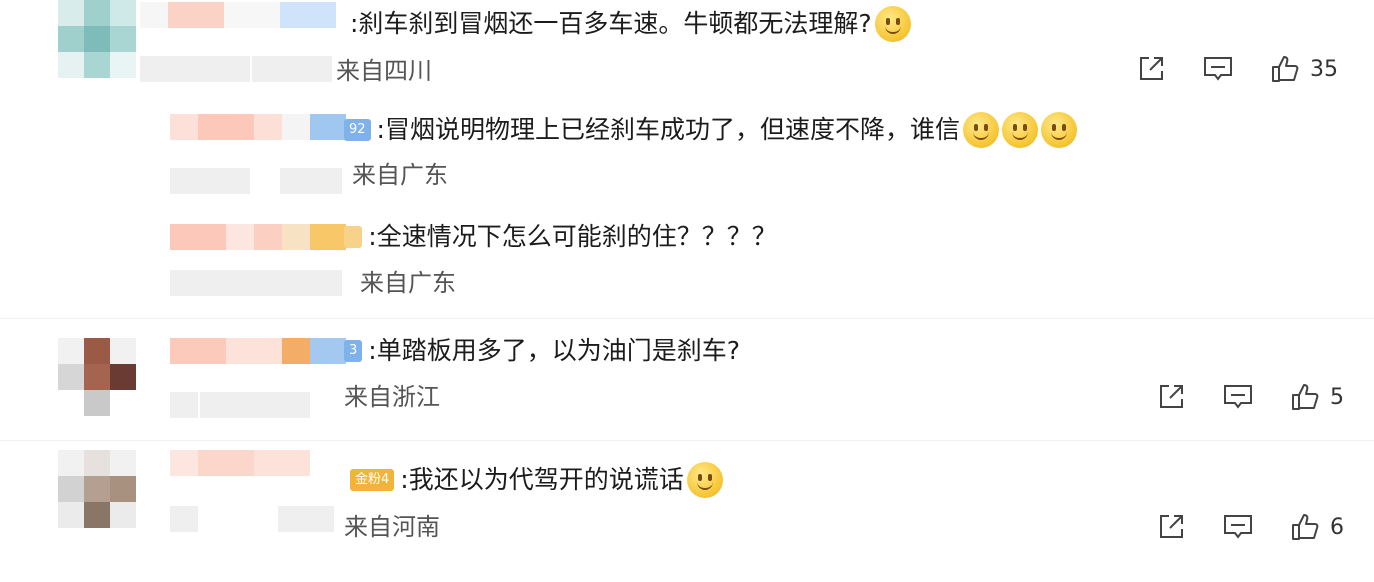 The height and width of the screenshot is (582, 1374). I want to click on comment-text-body: :刹车刹到冒烟还一百多车速。牛顿都无法理解?, so click(611, 23).